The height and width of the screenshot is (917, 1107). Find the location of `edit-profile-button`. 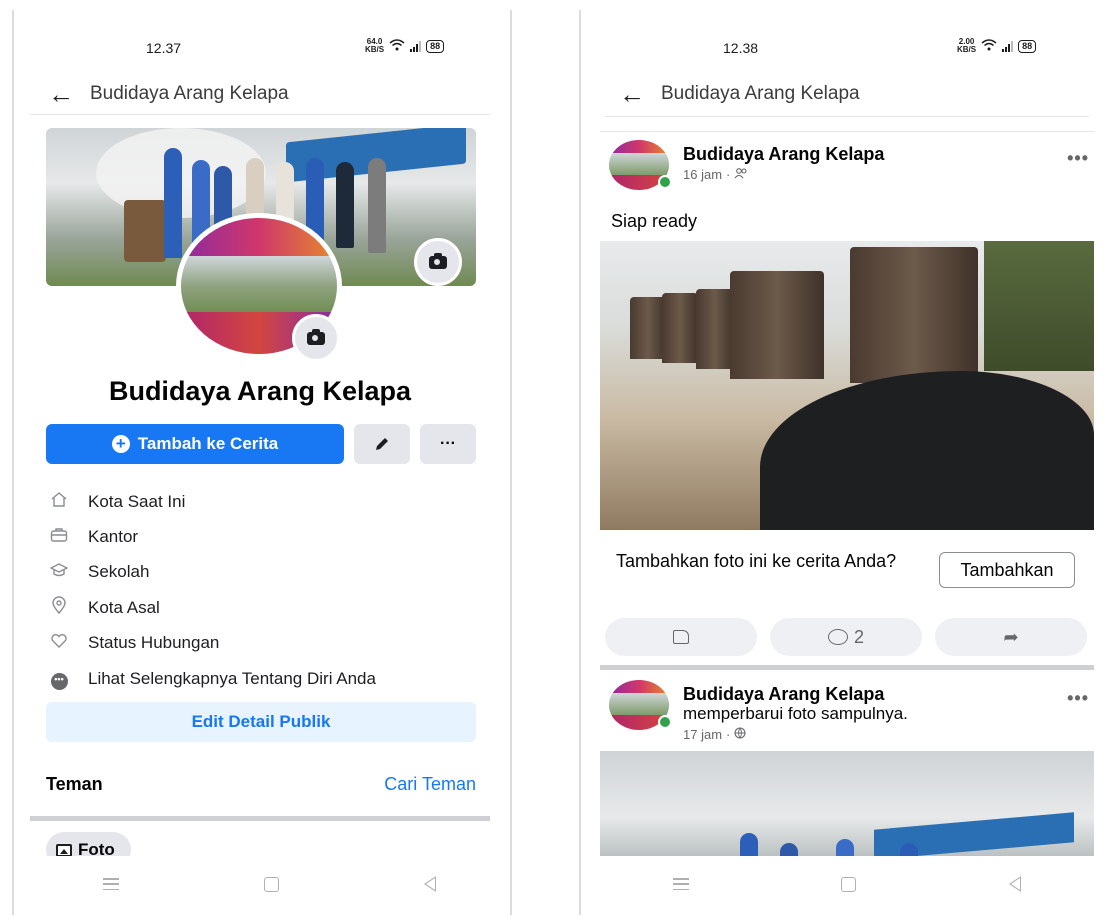

edit-profile-button is located at coordinates (382, 444).